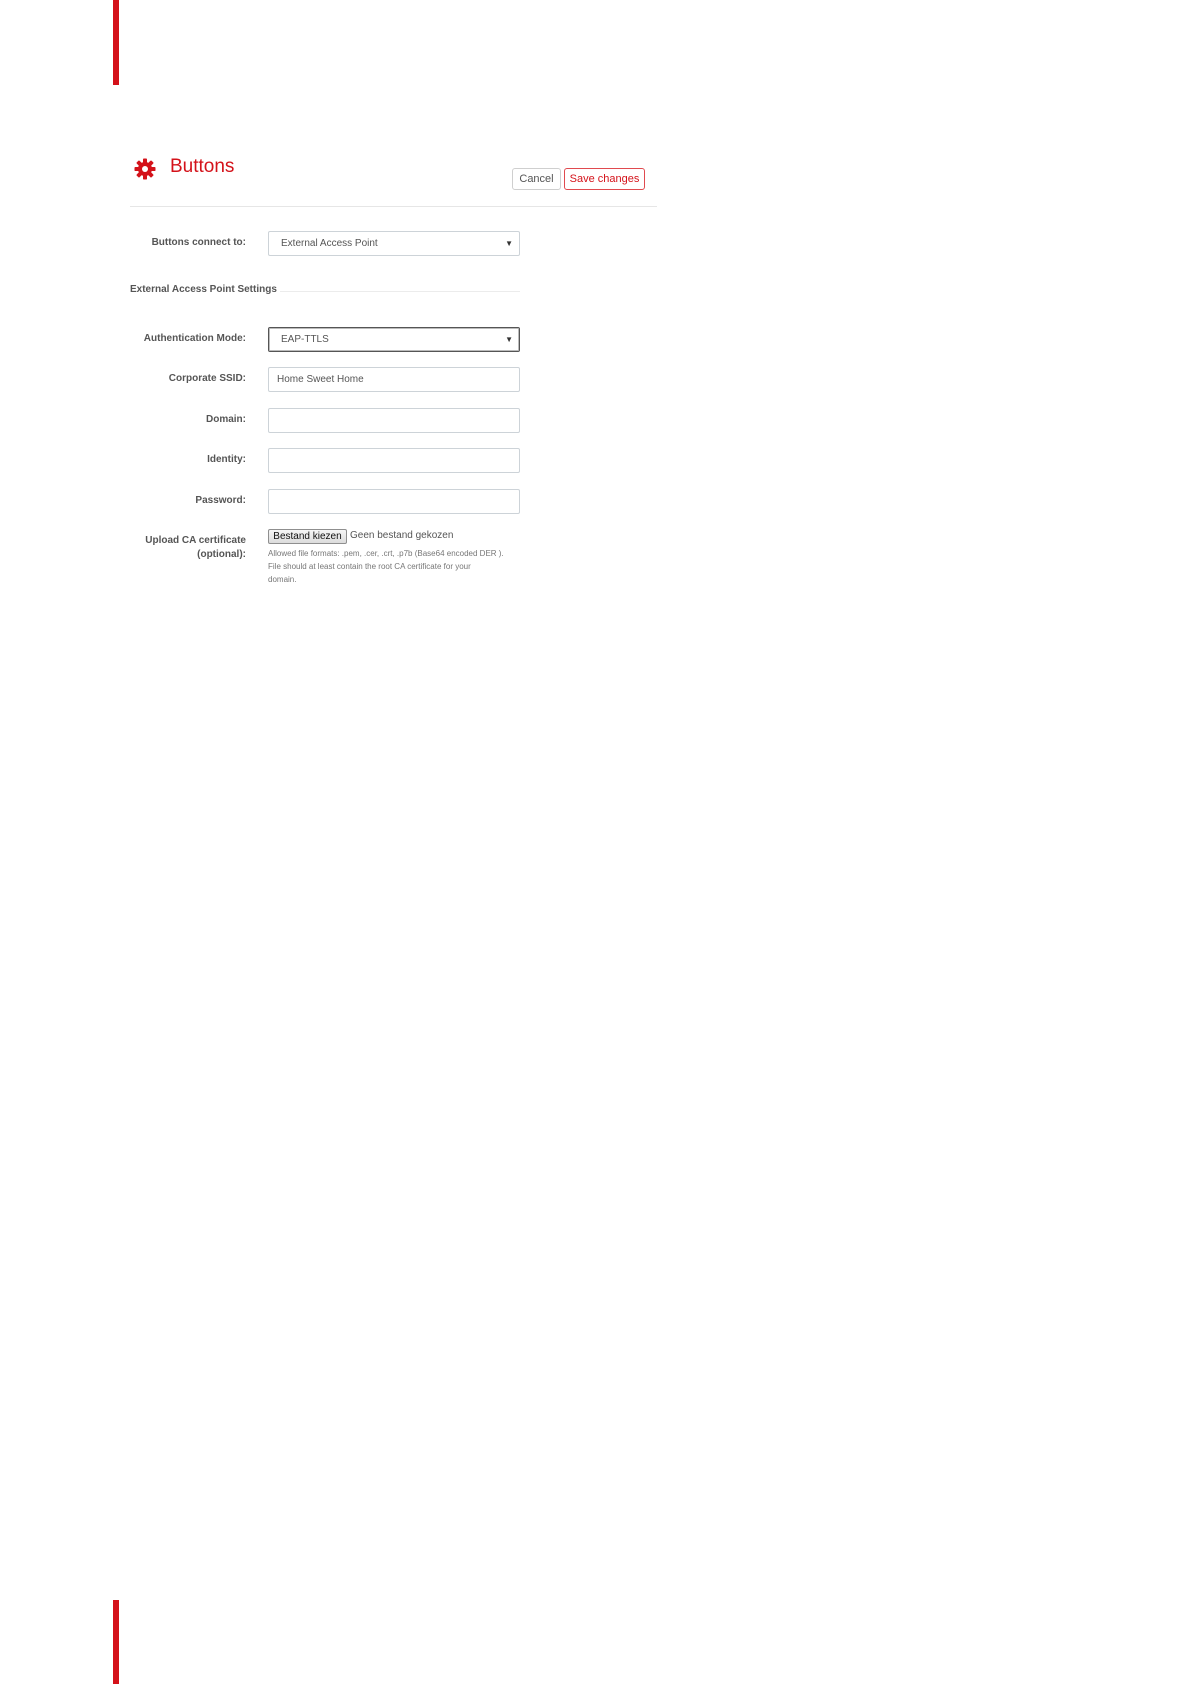  What do you see at coordinates (203, 289) in the screenshot?
I see `section-title: External Access Point Settings` at bounding box center [203, 289].